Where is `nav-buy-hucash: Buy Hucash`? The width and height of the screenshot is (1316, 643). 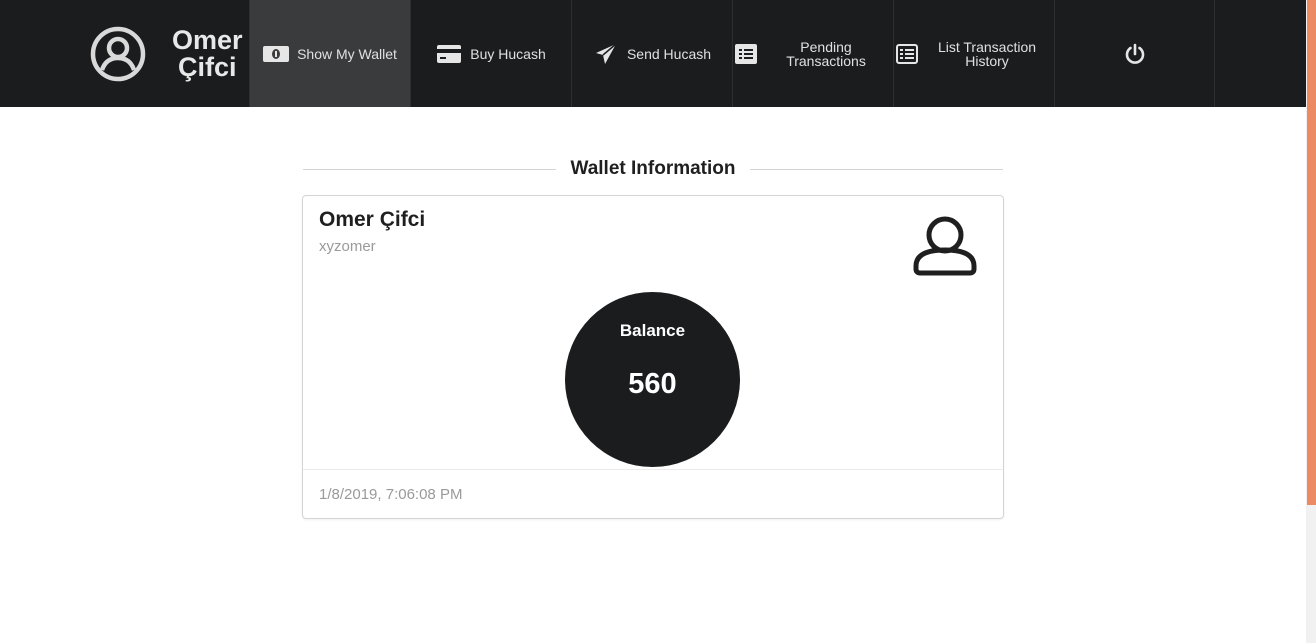
nav-buy-hucash: Buy Hucash is located at coordinates (490, 53).